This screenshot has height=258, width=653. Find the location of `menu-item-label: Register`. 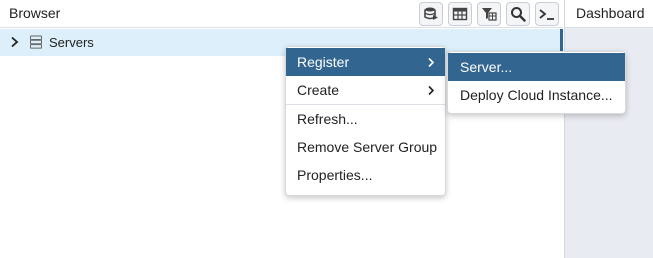

menu-item-label: Register is located at coordinates (323, 62).